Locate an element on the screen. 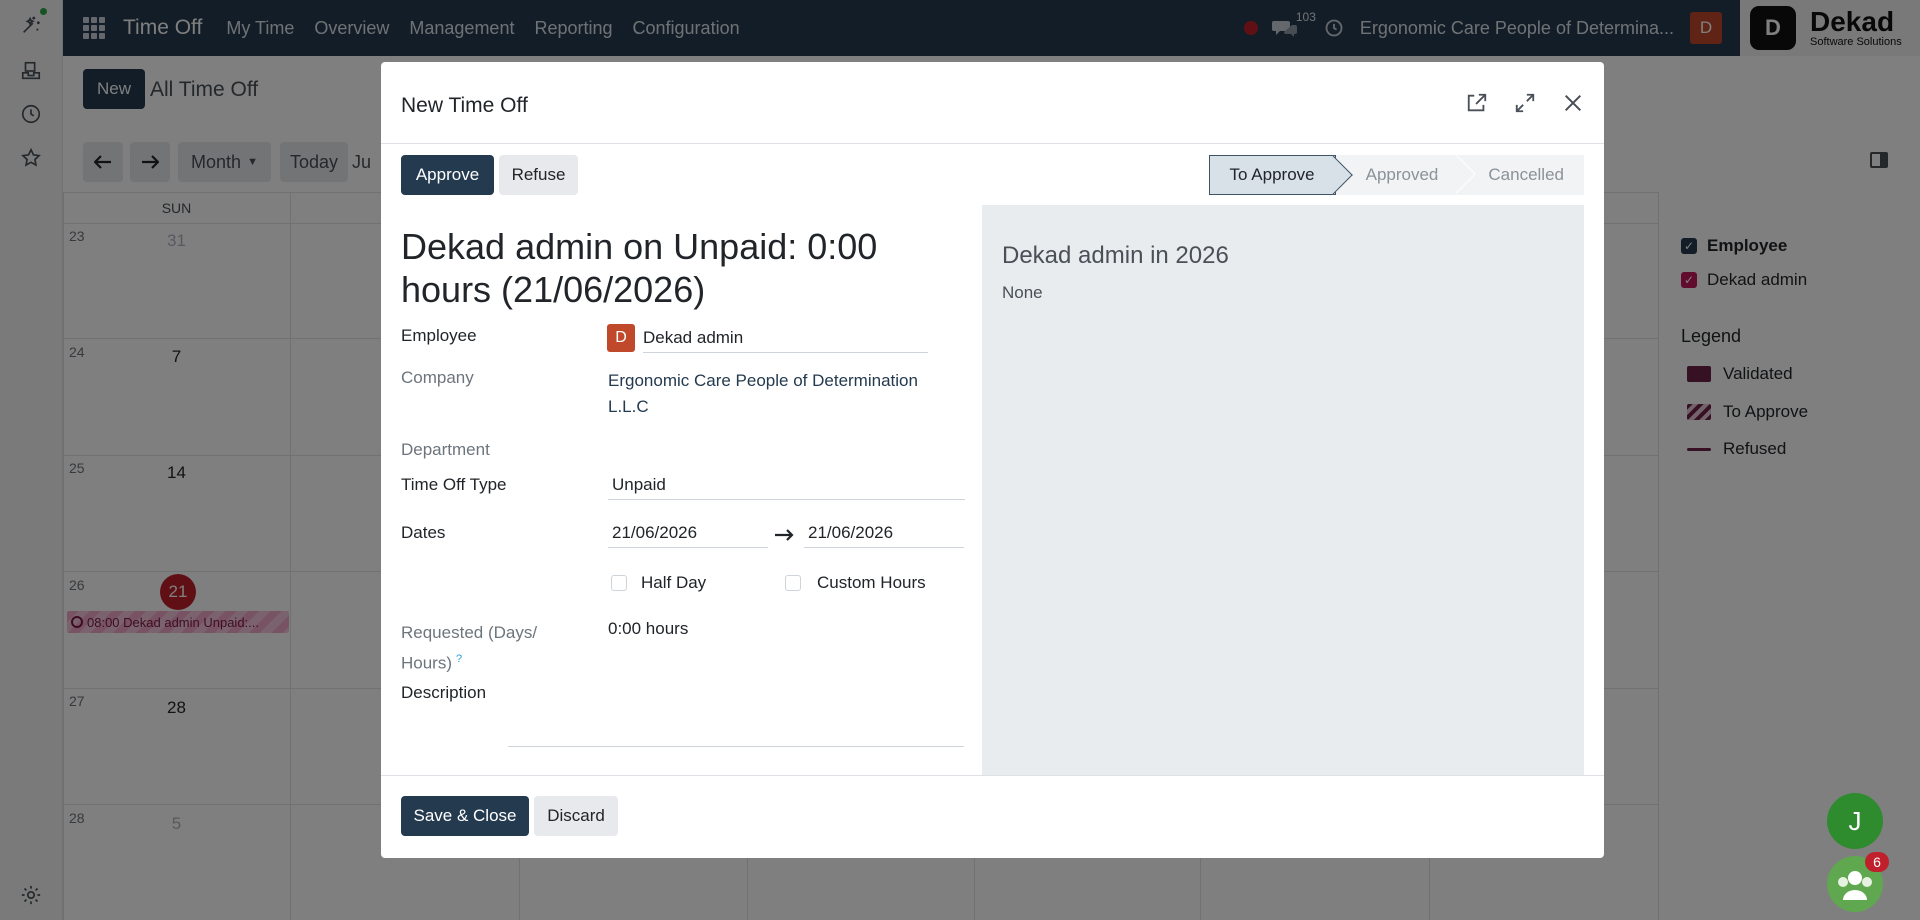 The height and width of the screenshot is (920, 1920). status-cancelled: Cancelled is located at coordinates (1521, 175).